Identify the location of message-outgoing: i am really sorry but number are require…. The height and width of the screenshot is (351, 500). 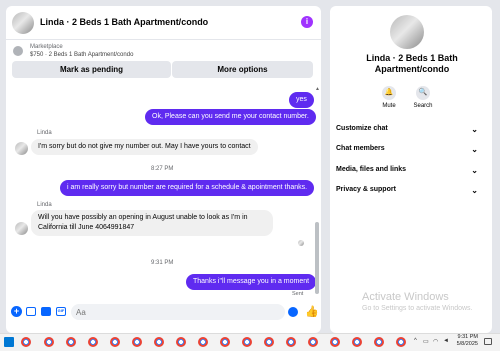
(187, 188).